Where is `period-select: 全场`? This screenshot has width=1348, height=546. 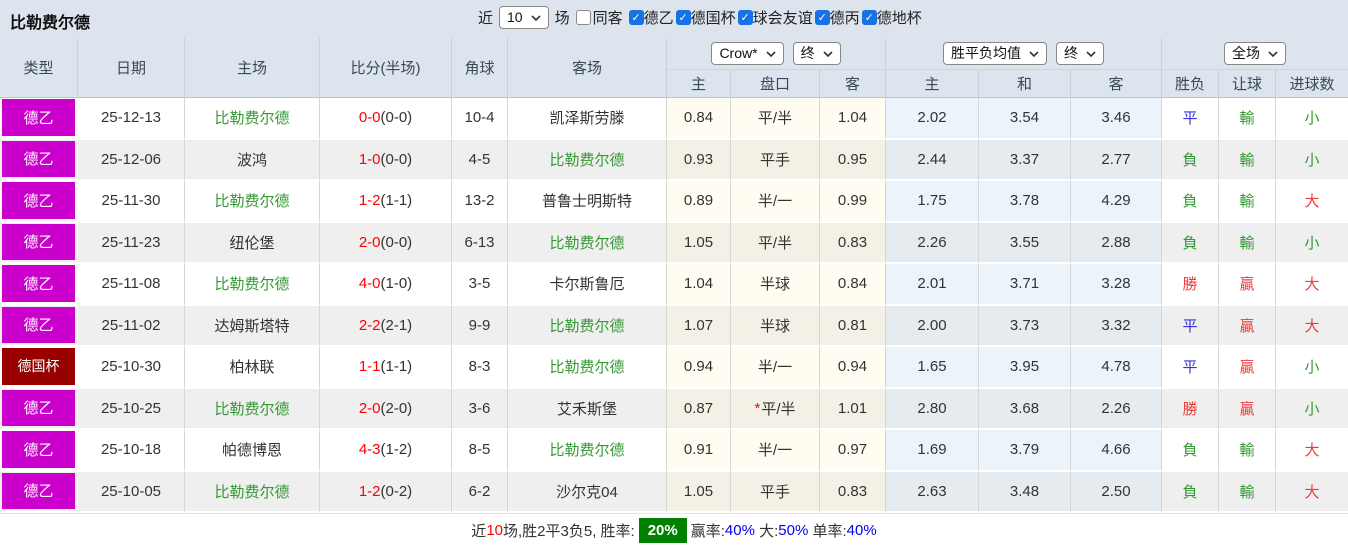 period-select: 全场 is located at coordinates (1255, 53).